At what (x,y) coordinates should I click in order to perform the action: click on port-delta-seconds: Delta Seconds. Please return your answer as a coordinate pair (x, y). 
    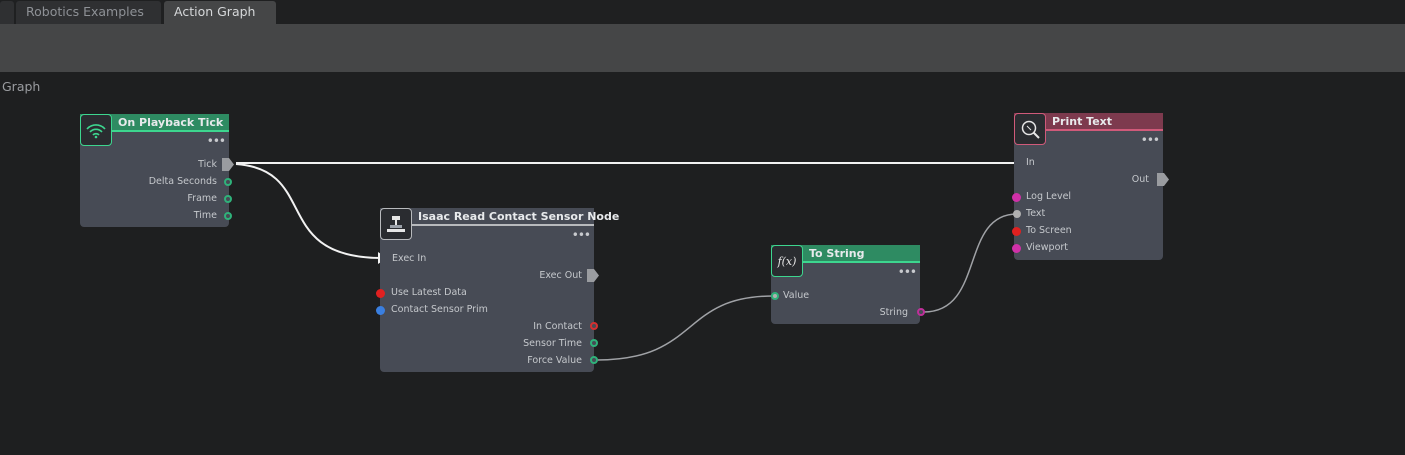
    Looking at the image, I should click on (182, 181).